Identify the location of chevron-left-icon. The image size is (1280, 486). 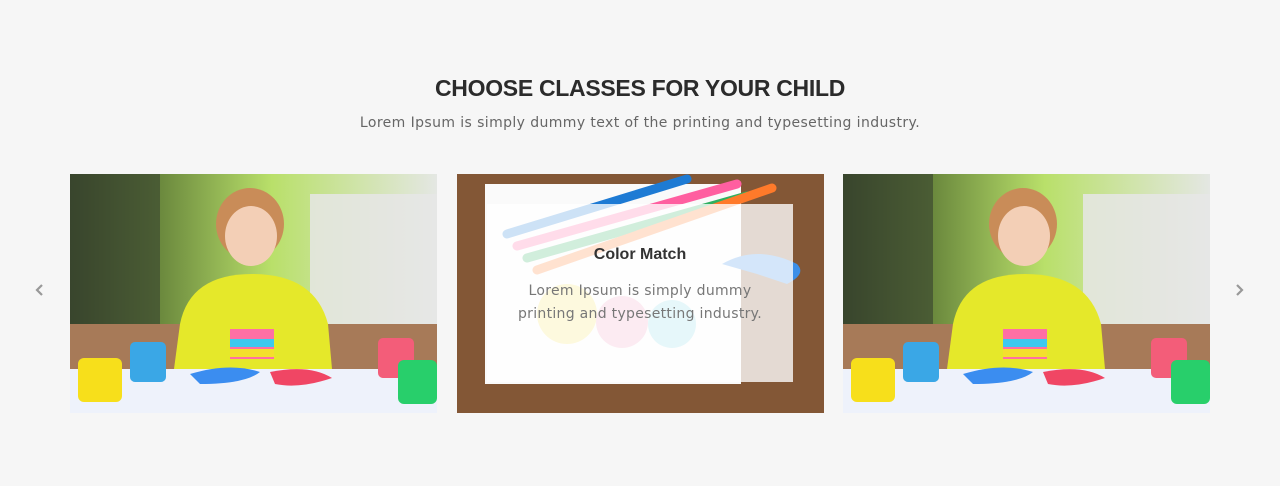
(39, 290).